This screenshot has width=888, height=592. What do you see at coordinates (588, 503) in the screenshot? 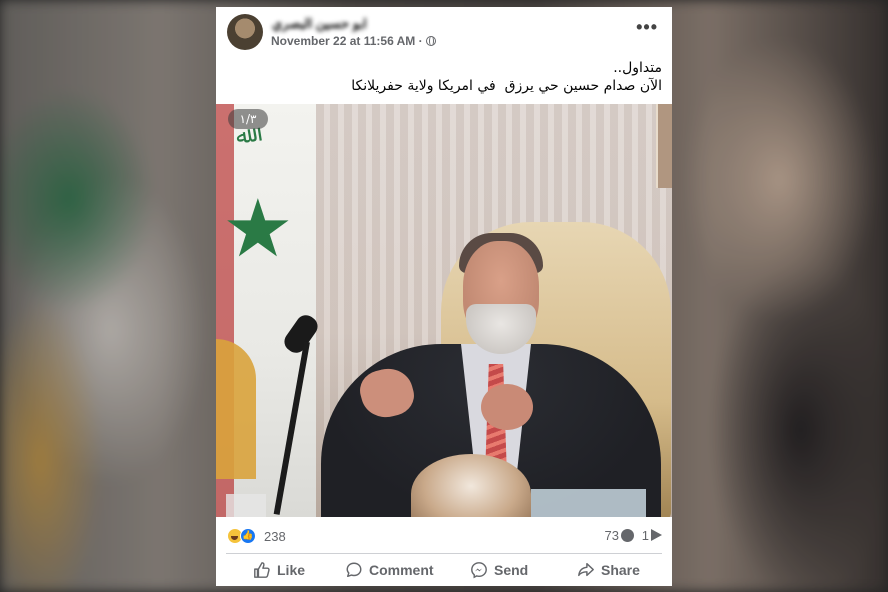
I see `table-glass-right` at bounding box center [588, 503].